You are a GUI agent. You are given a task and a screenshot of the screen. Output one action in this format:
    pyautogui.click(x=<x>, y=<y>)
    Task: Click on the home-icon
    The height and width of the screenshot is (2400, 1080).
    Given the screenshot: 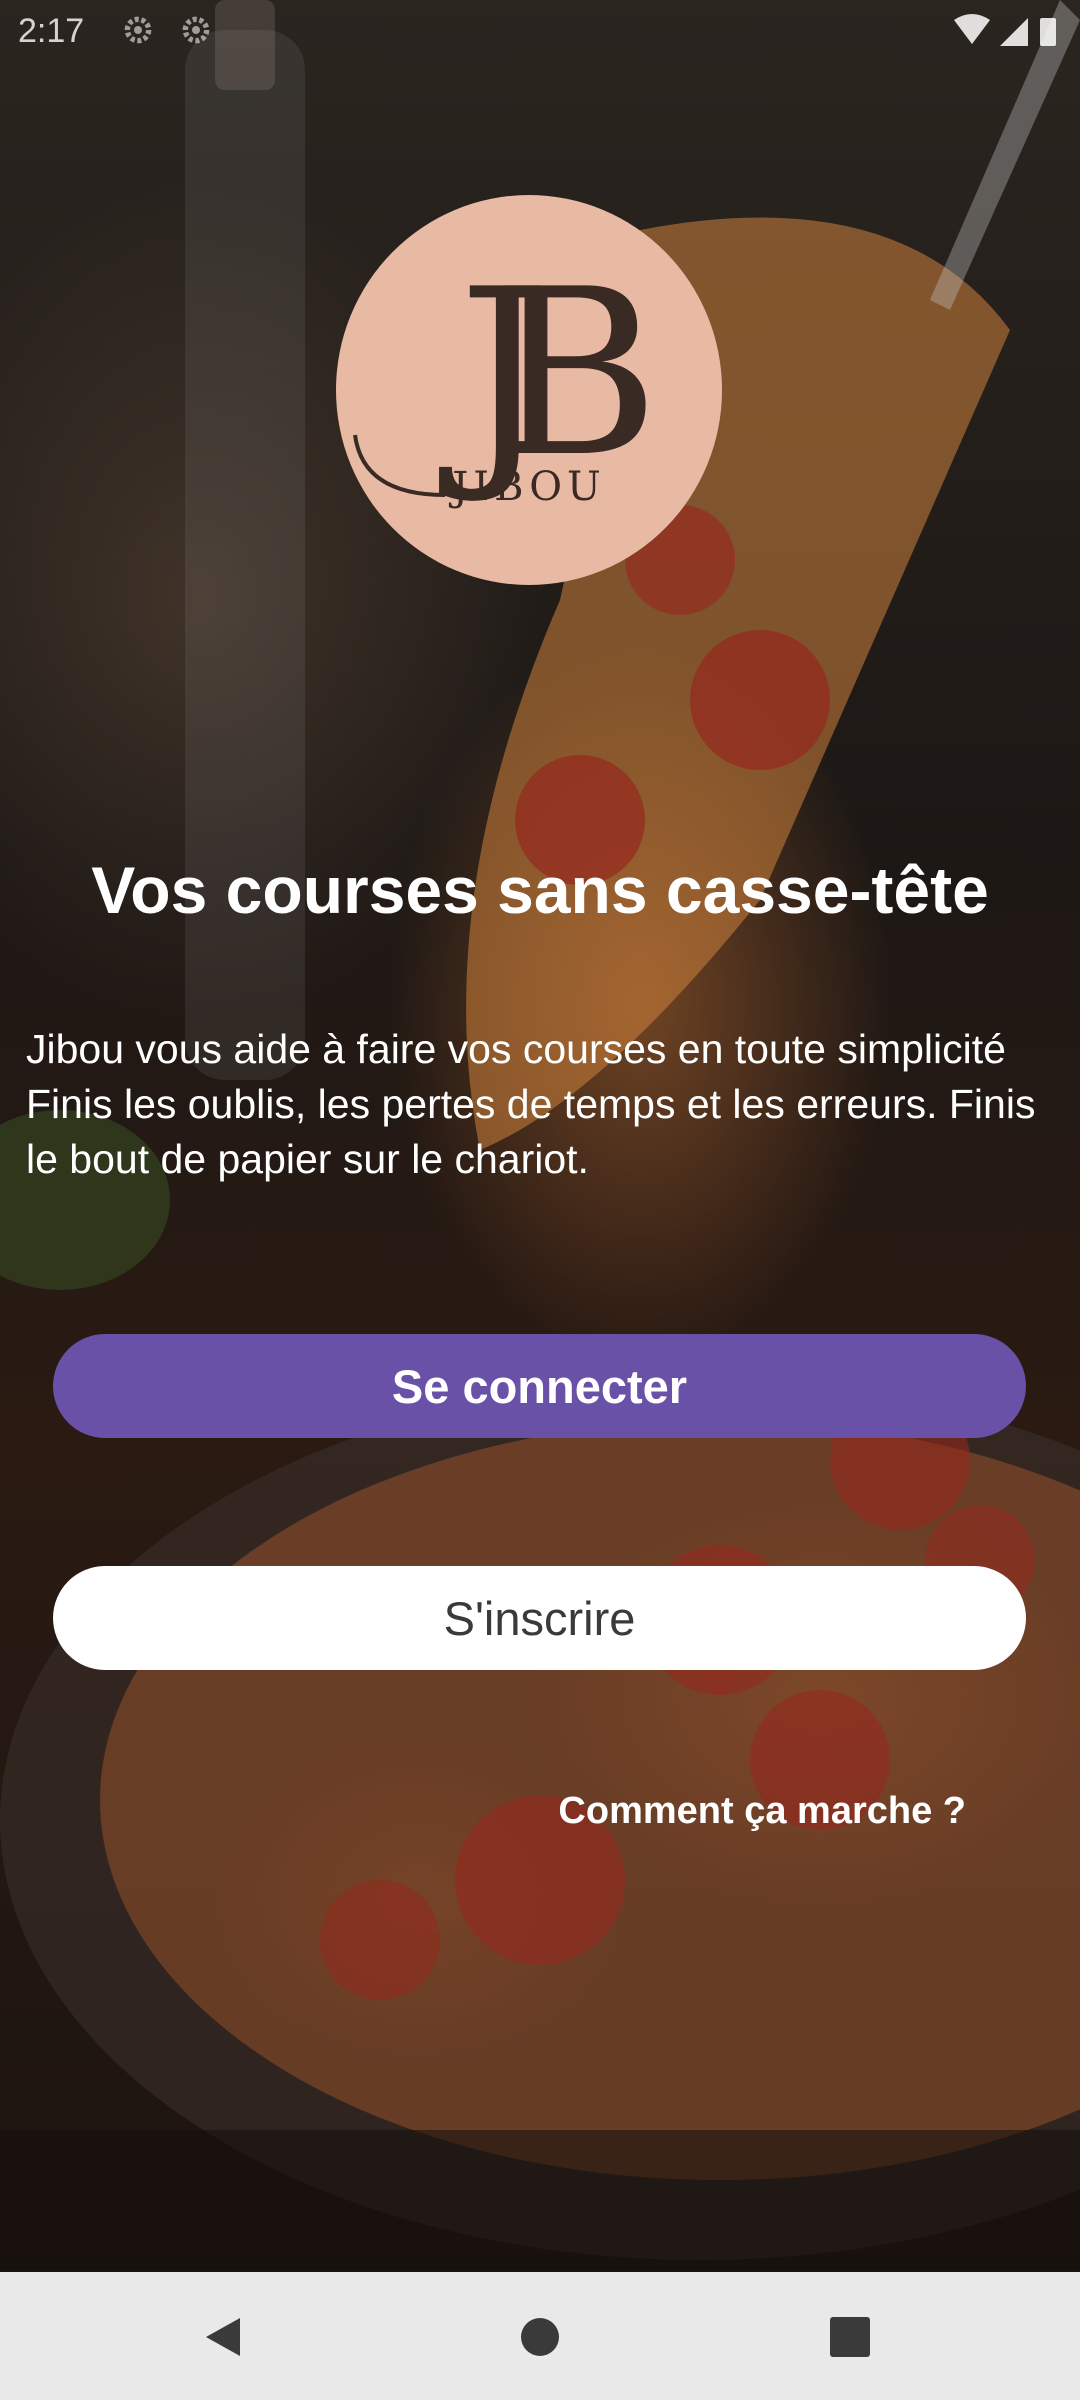 What is the action you would take?
    pyautogui.click(x=540, y=2337)
    